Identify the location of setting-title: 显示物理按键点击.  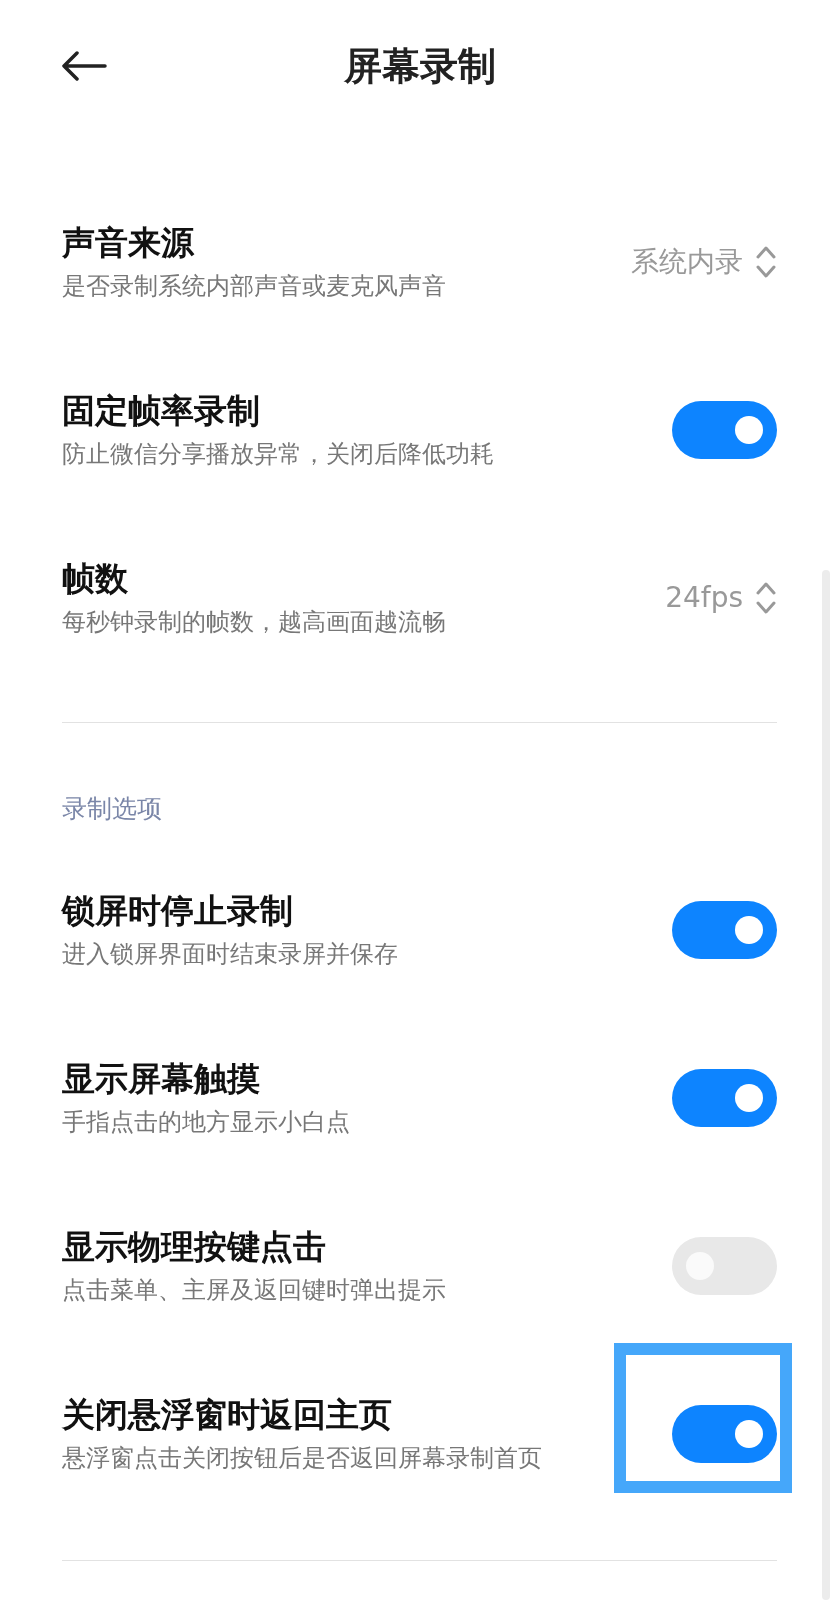
(194, 1247).